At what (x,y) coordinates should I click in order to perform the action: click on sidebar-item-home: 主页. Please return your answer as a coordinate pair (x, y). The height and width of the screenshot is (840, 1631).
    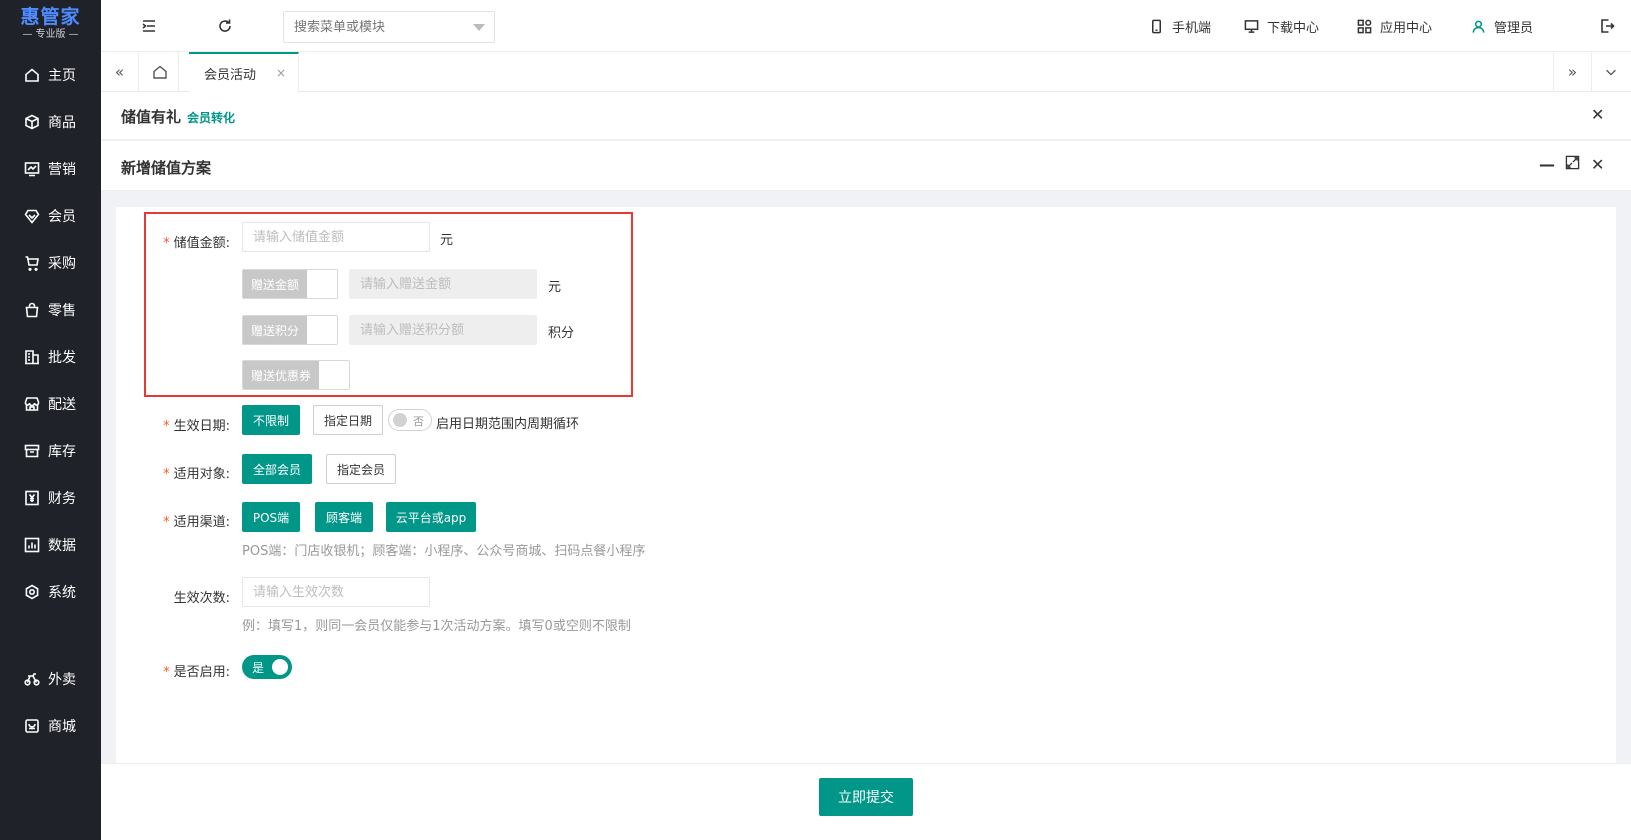
    Looking at the image, I should click on (50, 75).